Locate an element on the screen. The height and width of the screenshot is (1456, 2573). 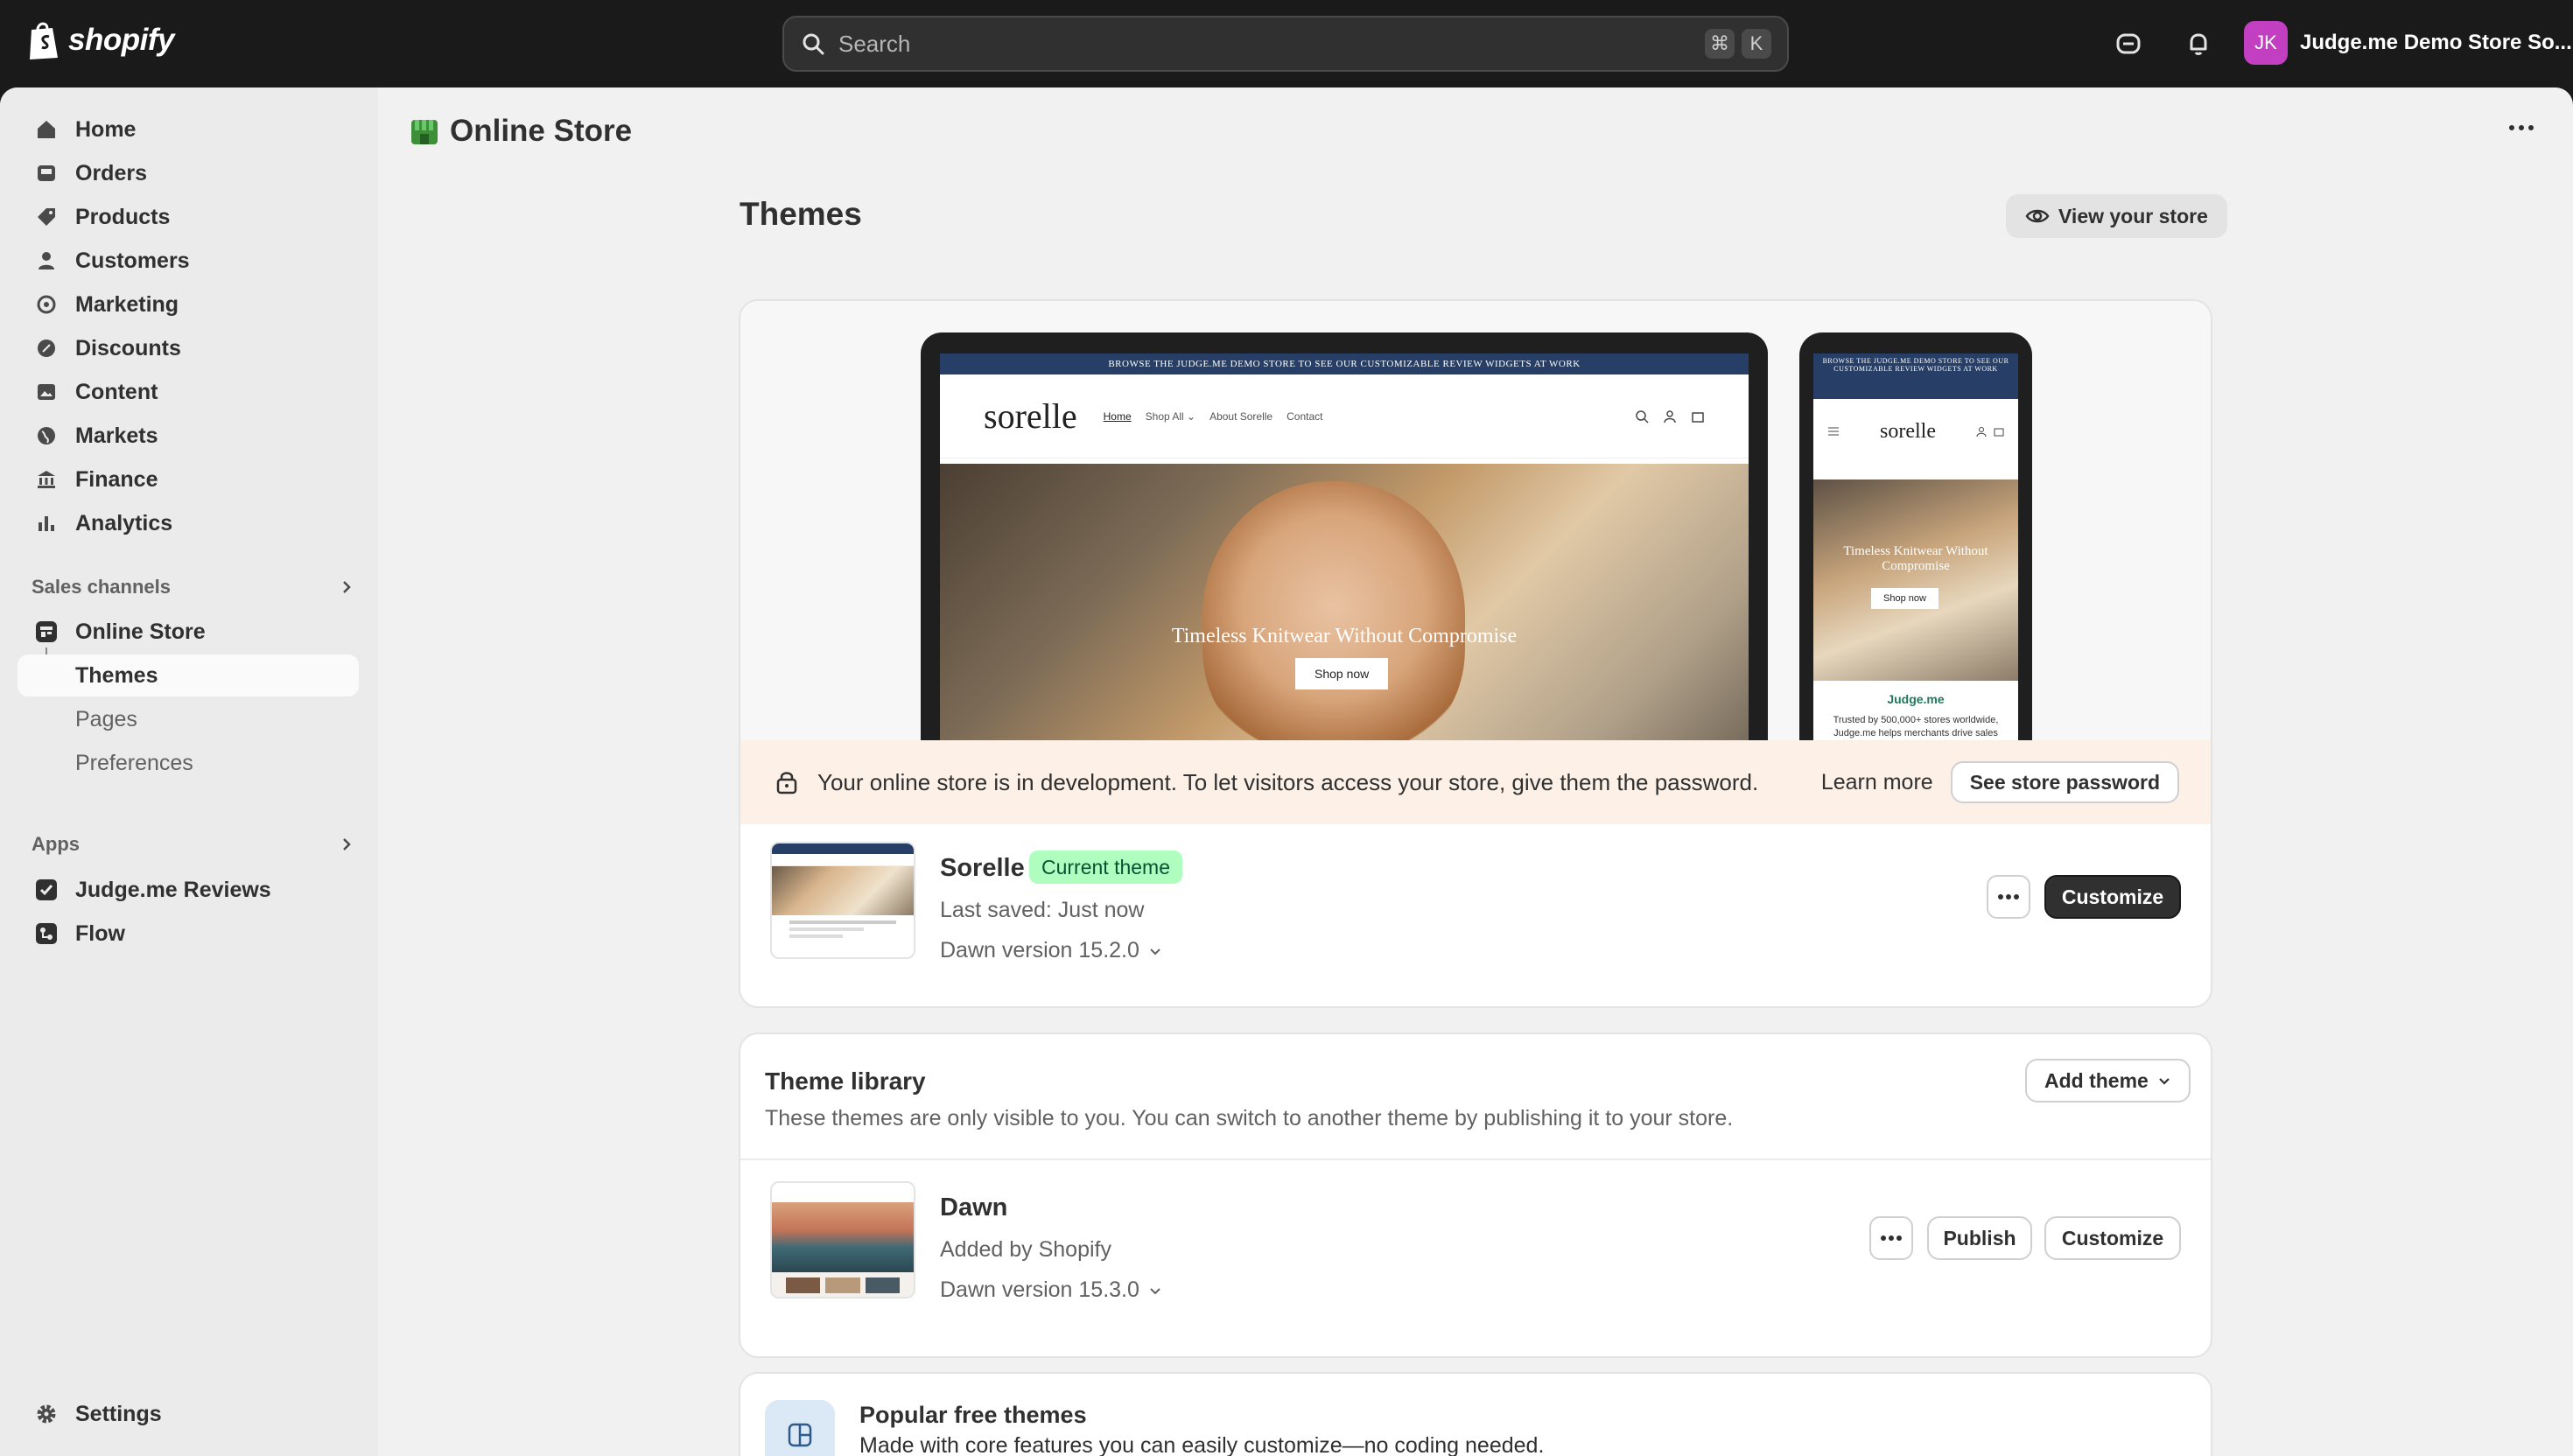
store-nav-item: Contact is located at coordinates (1304, 416).